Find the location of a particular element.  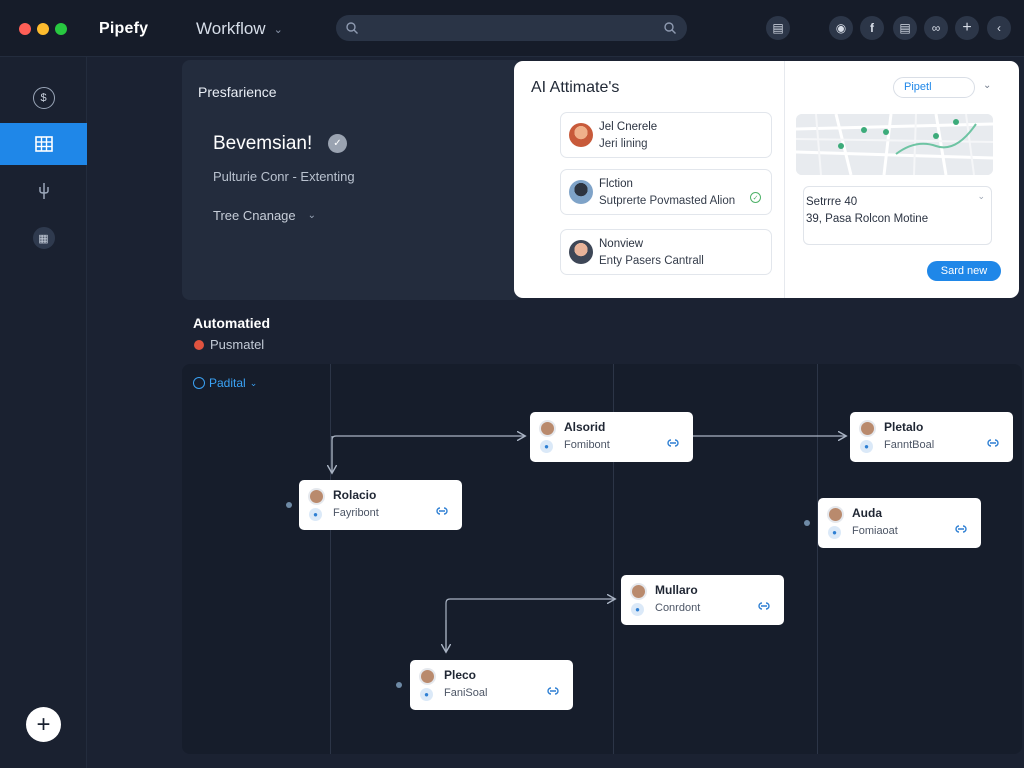

node-subtitle: FaniSoal is located at coordinates (466, 693).